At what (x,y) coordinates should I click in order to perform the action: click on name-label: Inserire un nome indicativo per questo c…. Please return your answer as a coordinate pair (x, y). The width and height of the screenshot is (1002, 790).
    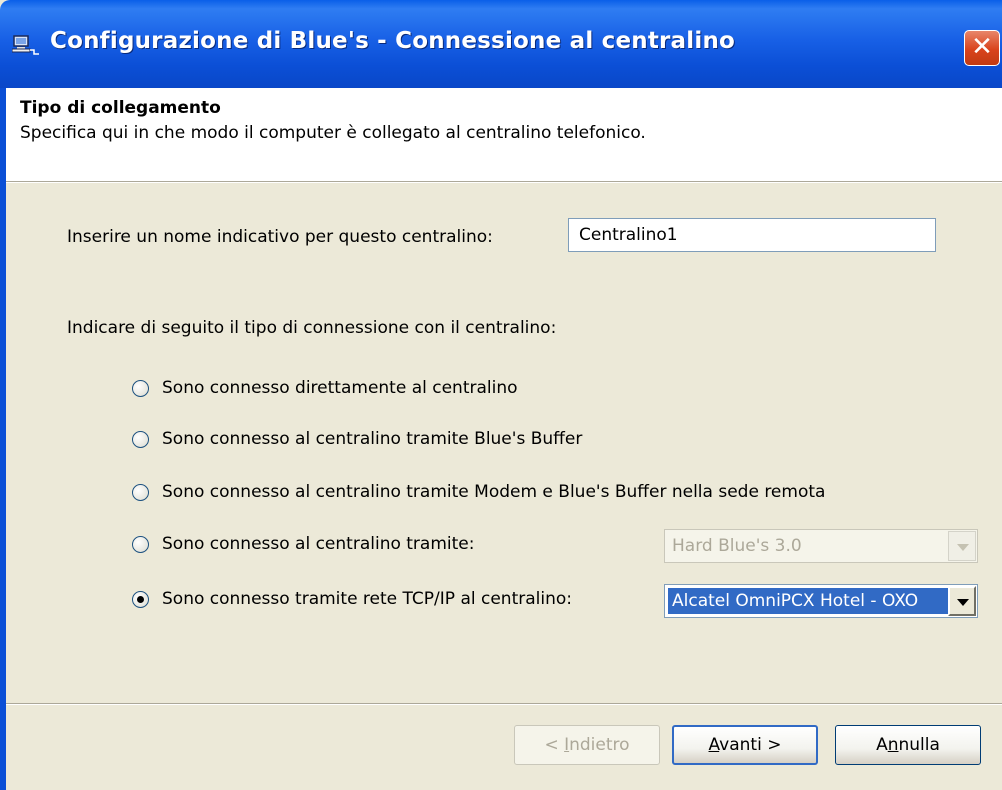
    Looking at the image, I should click on (280, 237).